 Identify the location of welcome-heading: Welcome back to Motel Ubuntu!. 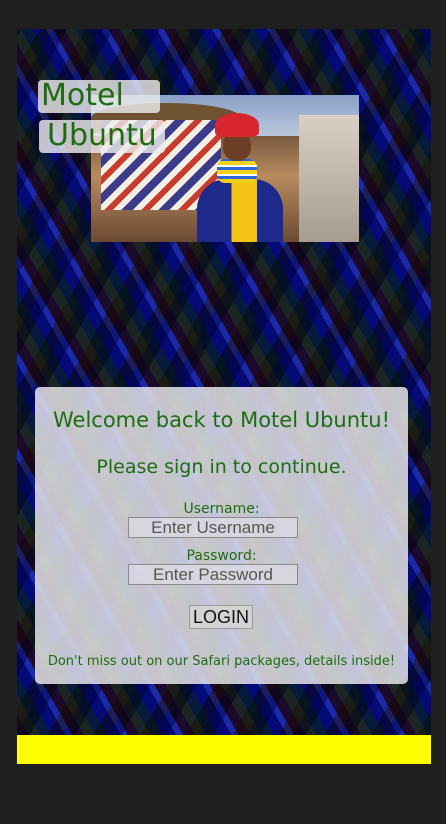
(221, 420).